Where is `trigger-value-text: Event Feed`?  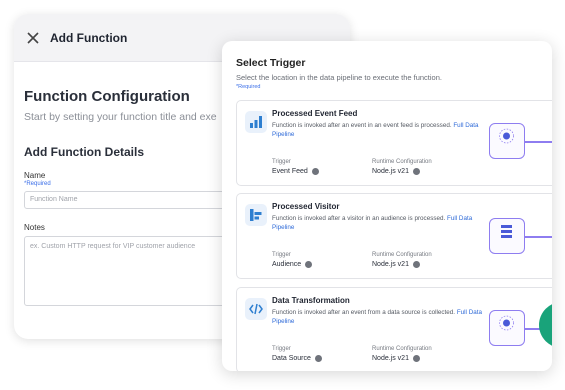 trigger-value-text: Event Feed is located at coordinates (290, 171).